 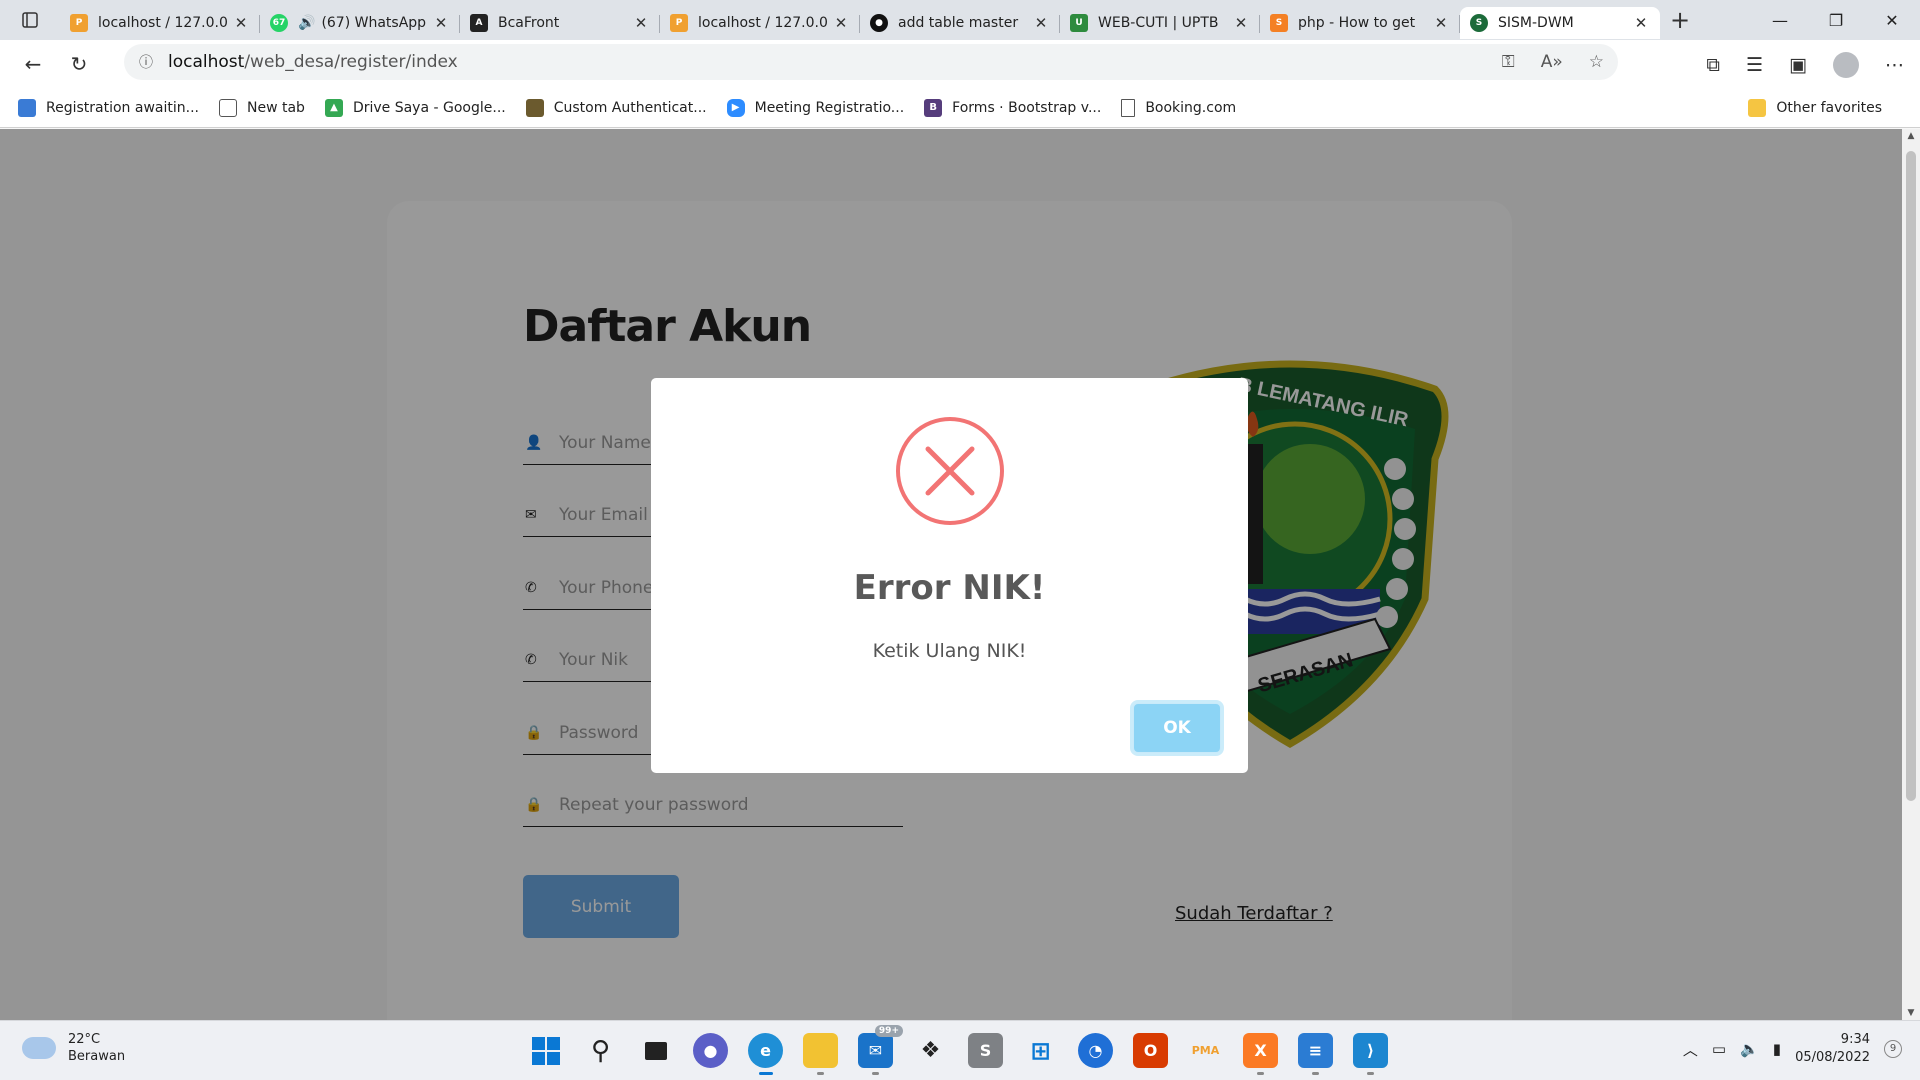 I want to click on modal-message: Ketik Ulang NIK!, so click(x=949, y=651).